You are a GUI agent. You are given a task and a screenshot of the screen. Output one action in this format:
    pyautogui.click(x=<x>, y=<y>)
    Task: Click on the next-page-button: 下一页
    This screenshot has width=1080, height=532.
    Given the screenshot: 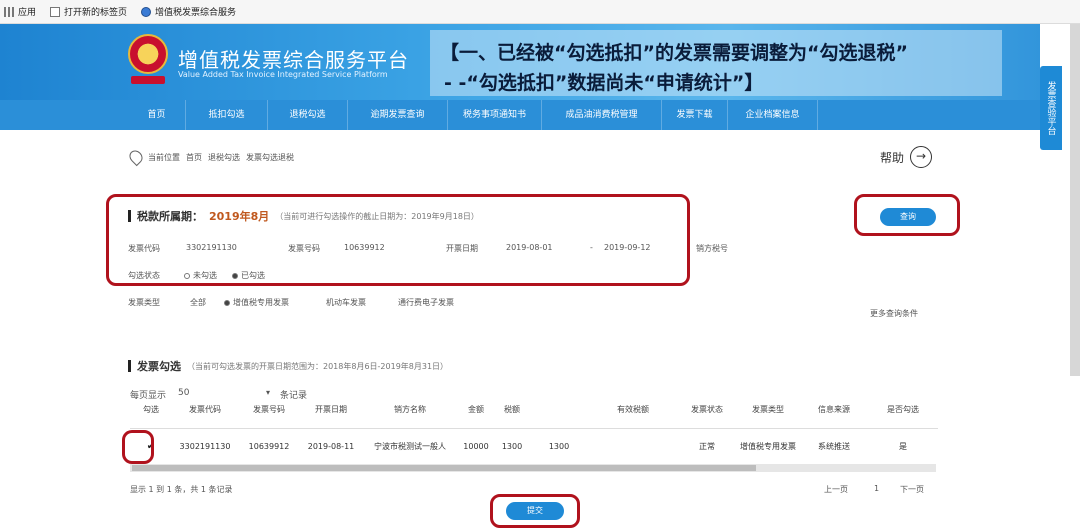 What is the action you would take?
    pyautogui.click(x=912, y=489)
    